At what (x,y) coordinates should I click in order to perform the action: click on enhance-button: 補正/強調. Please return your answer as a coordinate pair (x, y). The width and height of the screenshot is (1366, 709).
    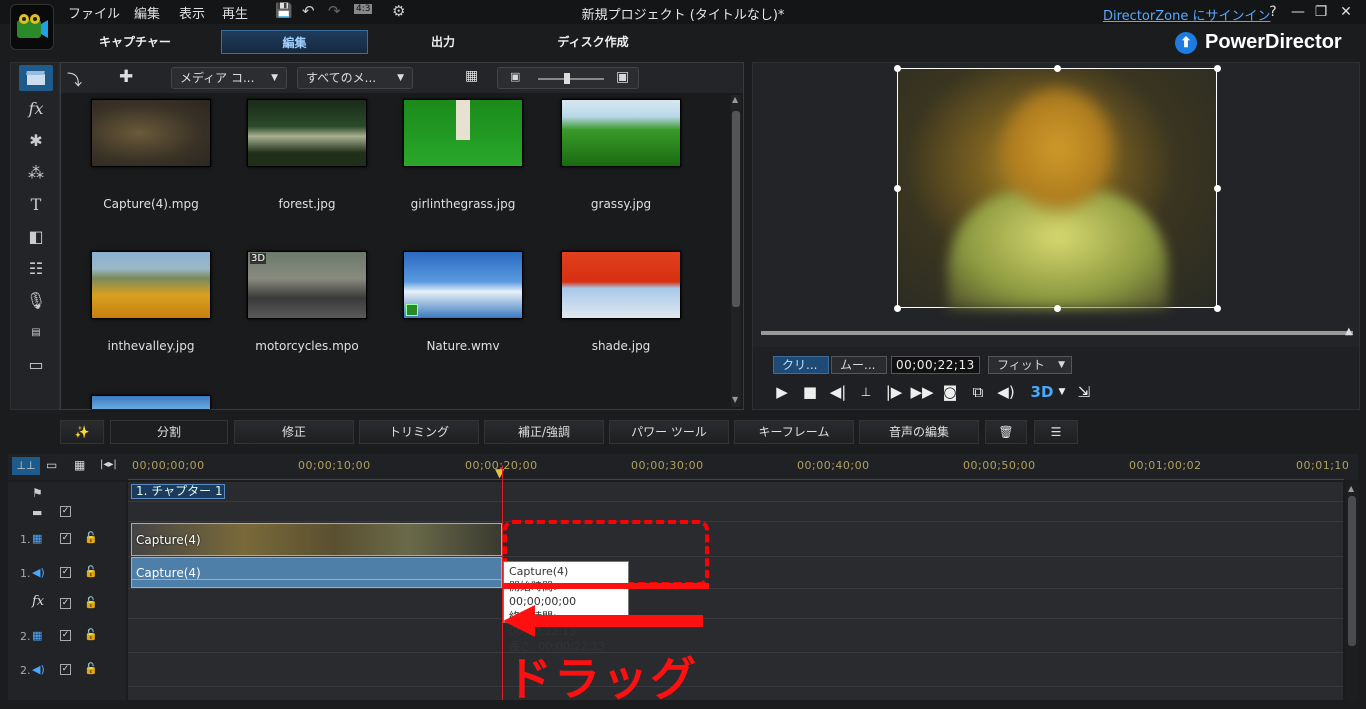
    Looking at the image, I should click on (544, 432).